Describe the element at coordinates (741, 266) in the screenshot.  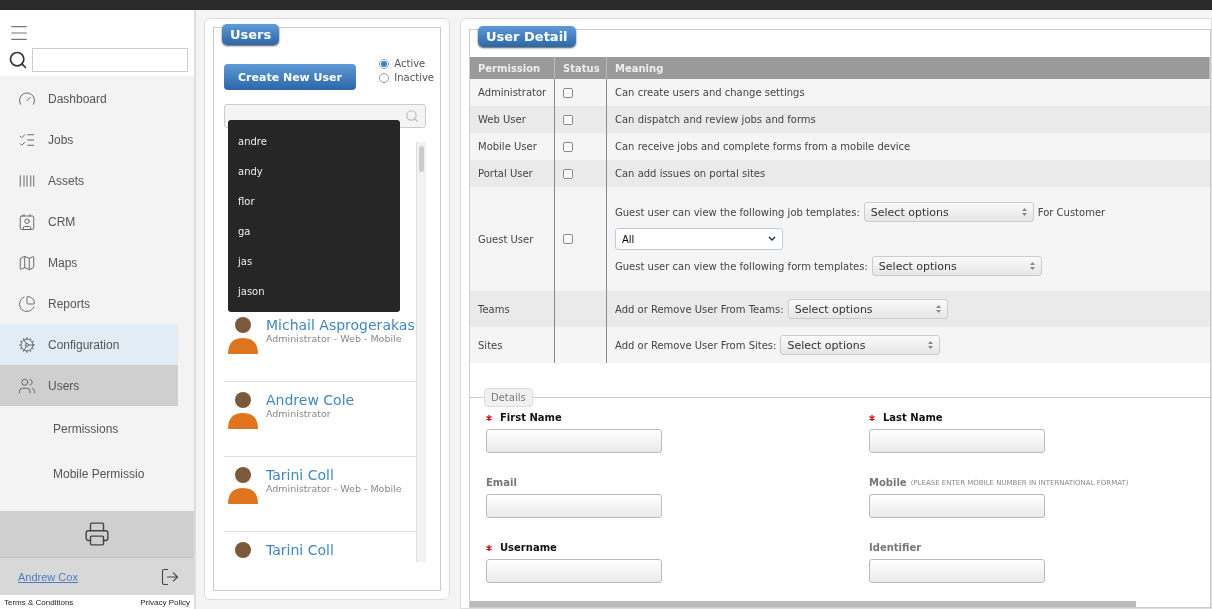
I see `form-templates-label: Guest user can view the following form templates:` at that location.